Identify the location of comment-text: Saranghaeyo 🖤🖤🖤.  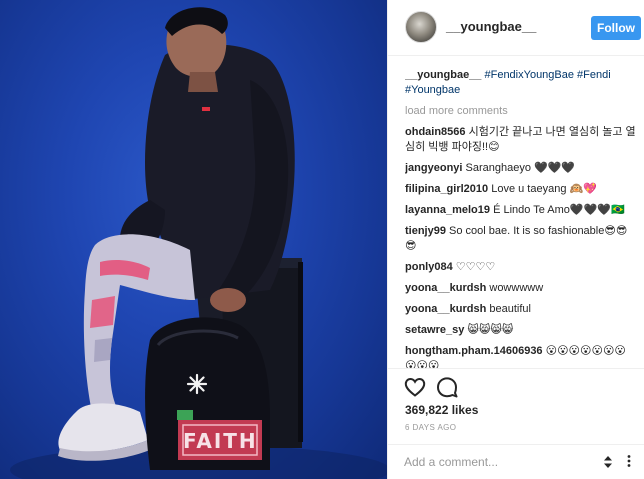
(520, 168).